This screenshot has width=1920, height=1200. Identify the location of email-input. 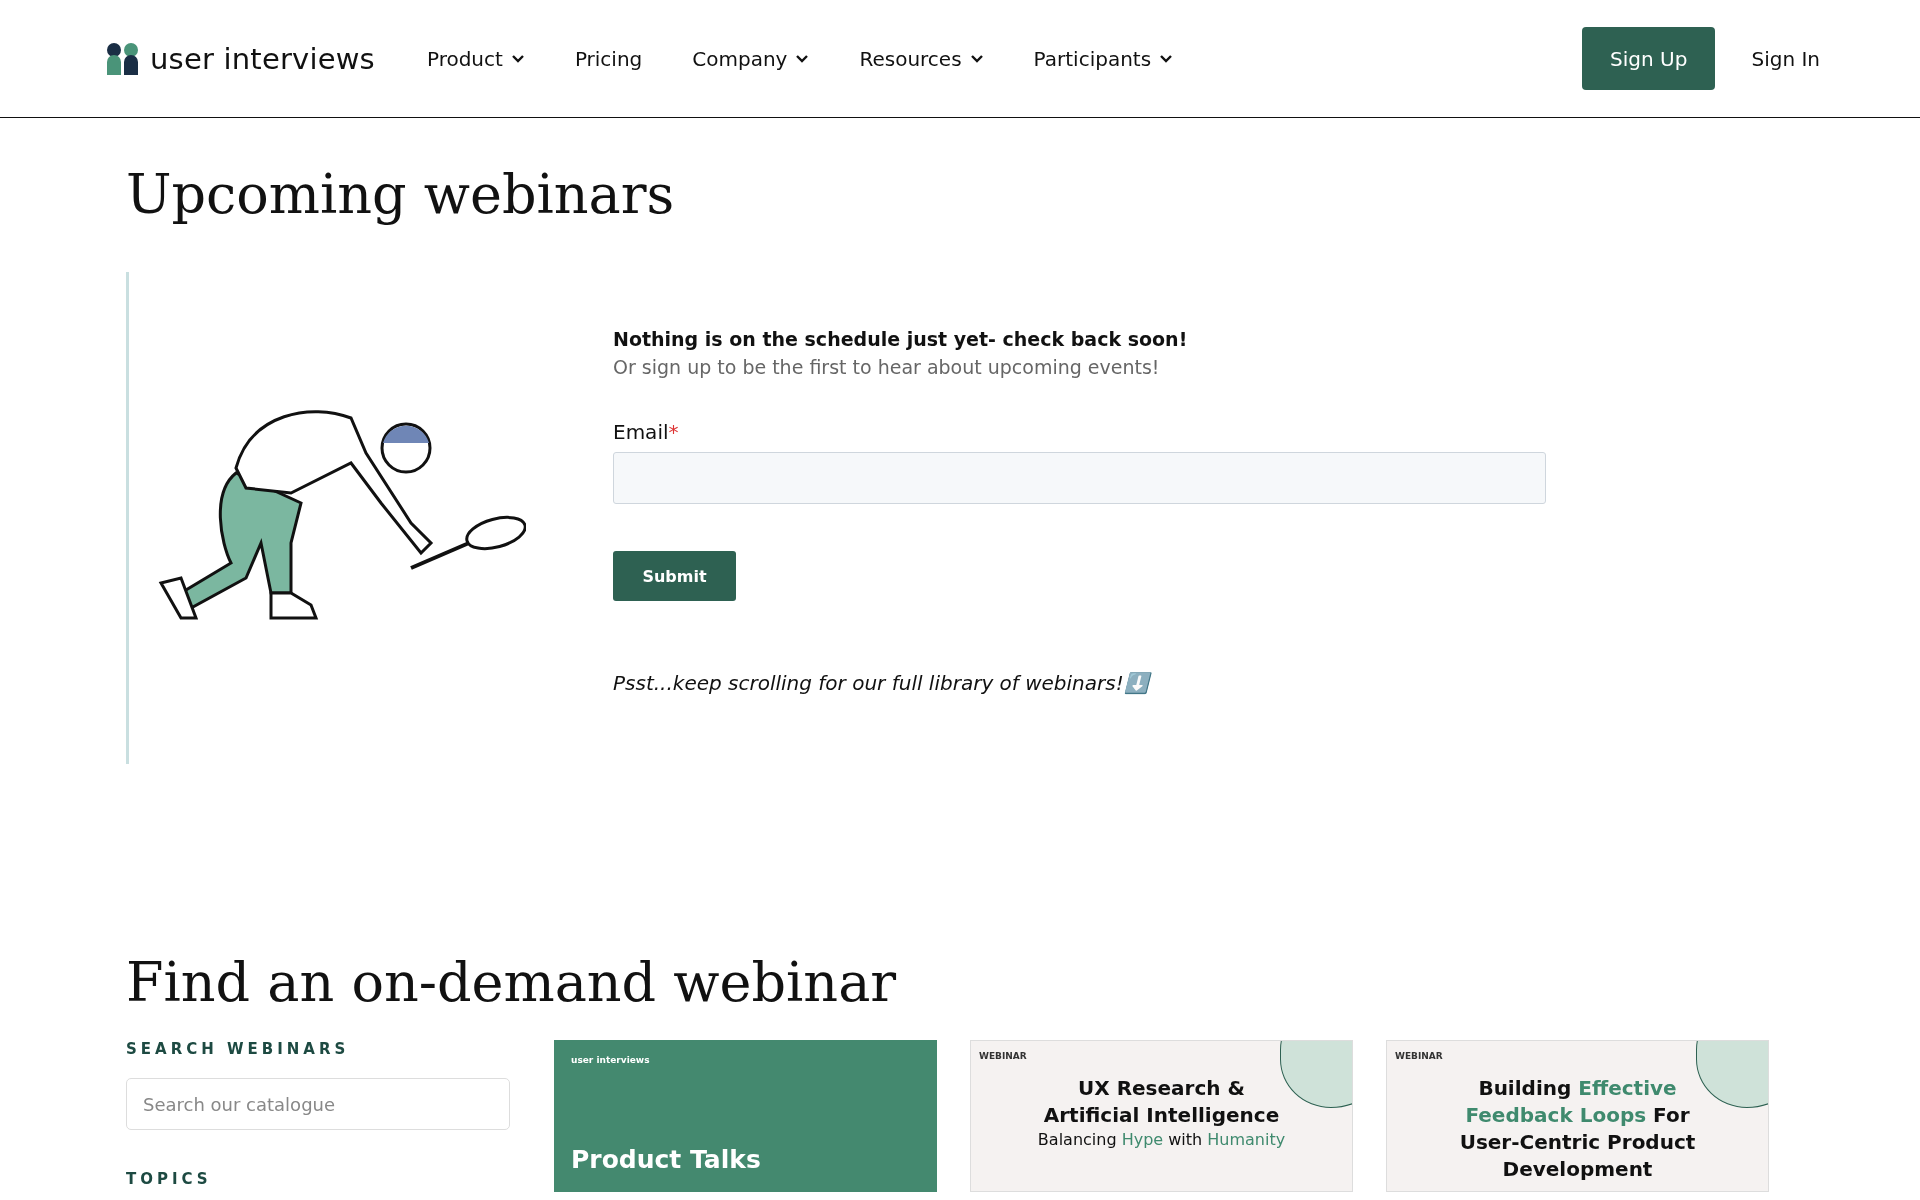
(1079, 478).